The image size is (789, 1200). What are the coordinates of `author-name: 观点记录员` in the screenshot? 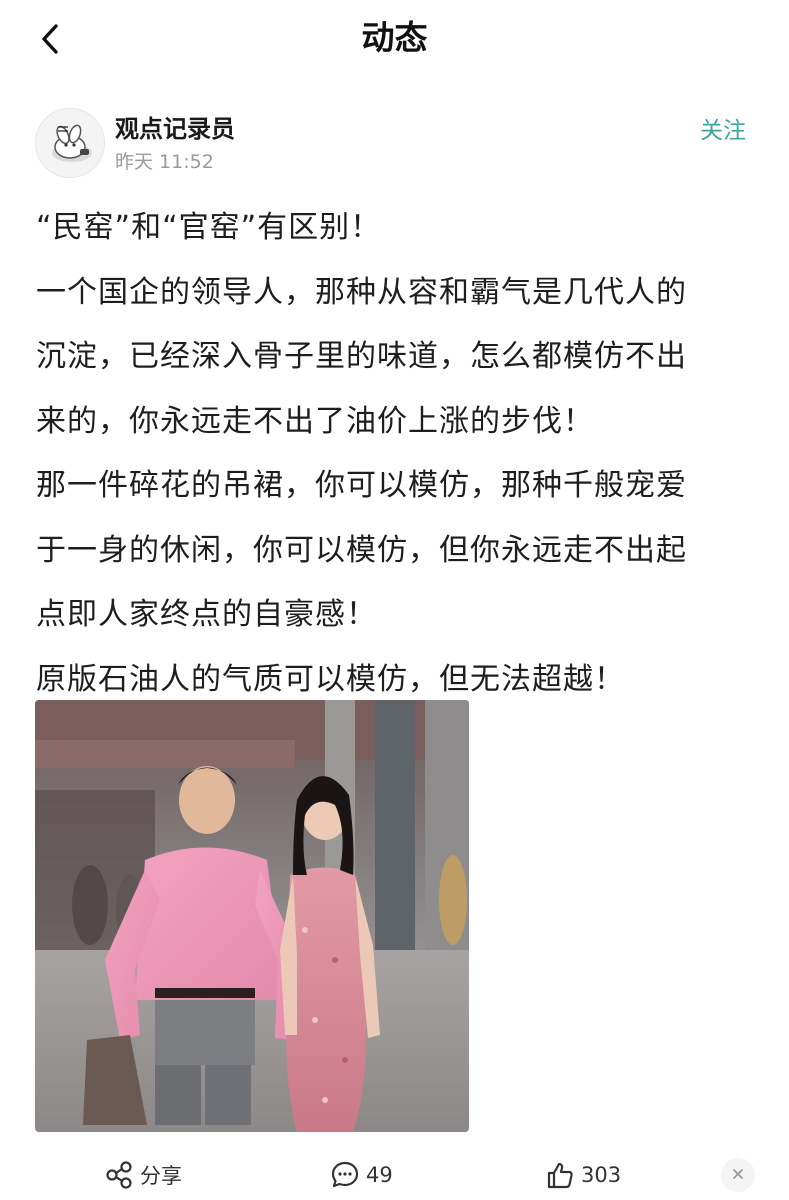 It's located at (175, 129).